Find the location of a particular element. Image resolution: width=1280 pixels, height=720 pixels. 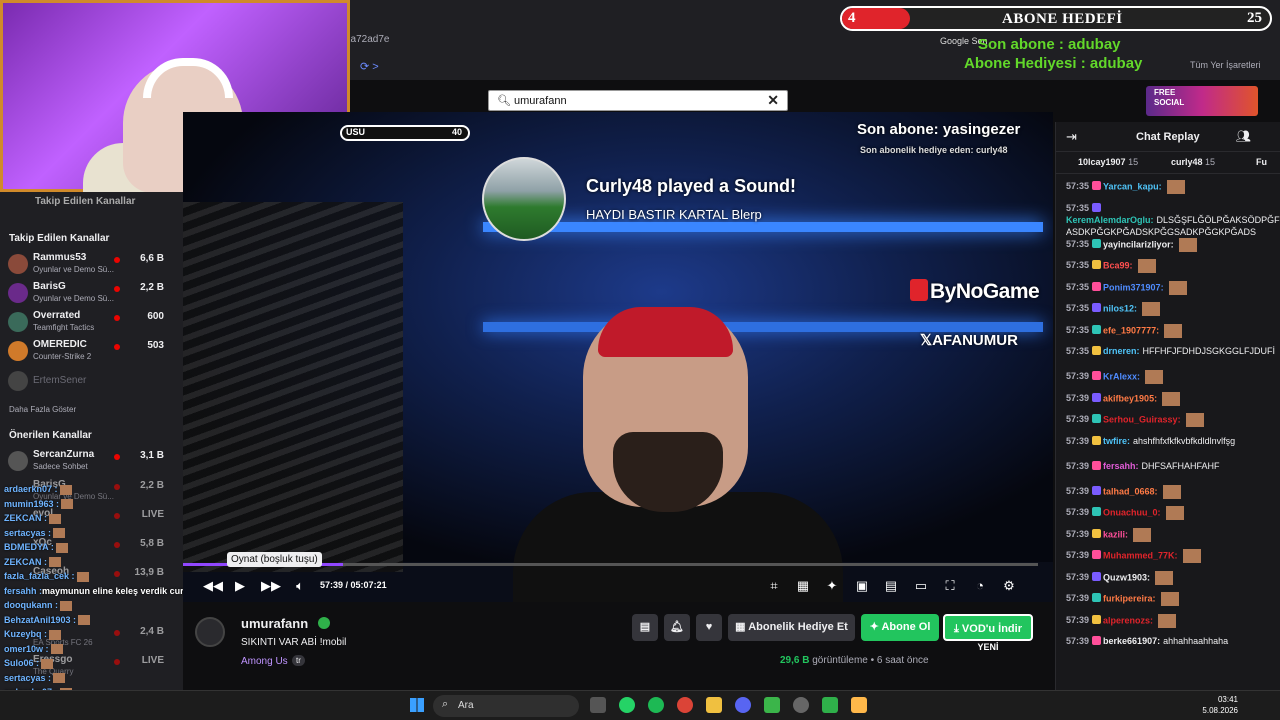

followed-channel-rammus53: Rammus53 Oyunlar ve Demo Sü... 6,6 B is located at coordinates (93, 264).